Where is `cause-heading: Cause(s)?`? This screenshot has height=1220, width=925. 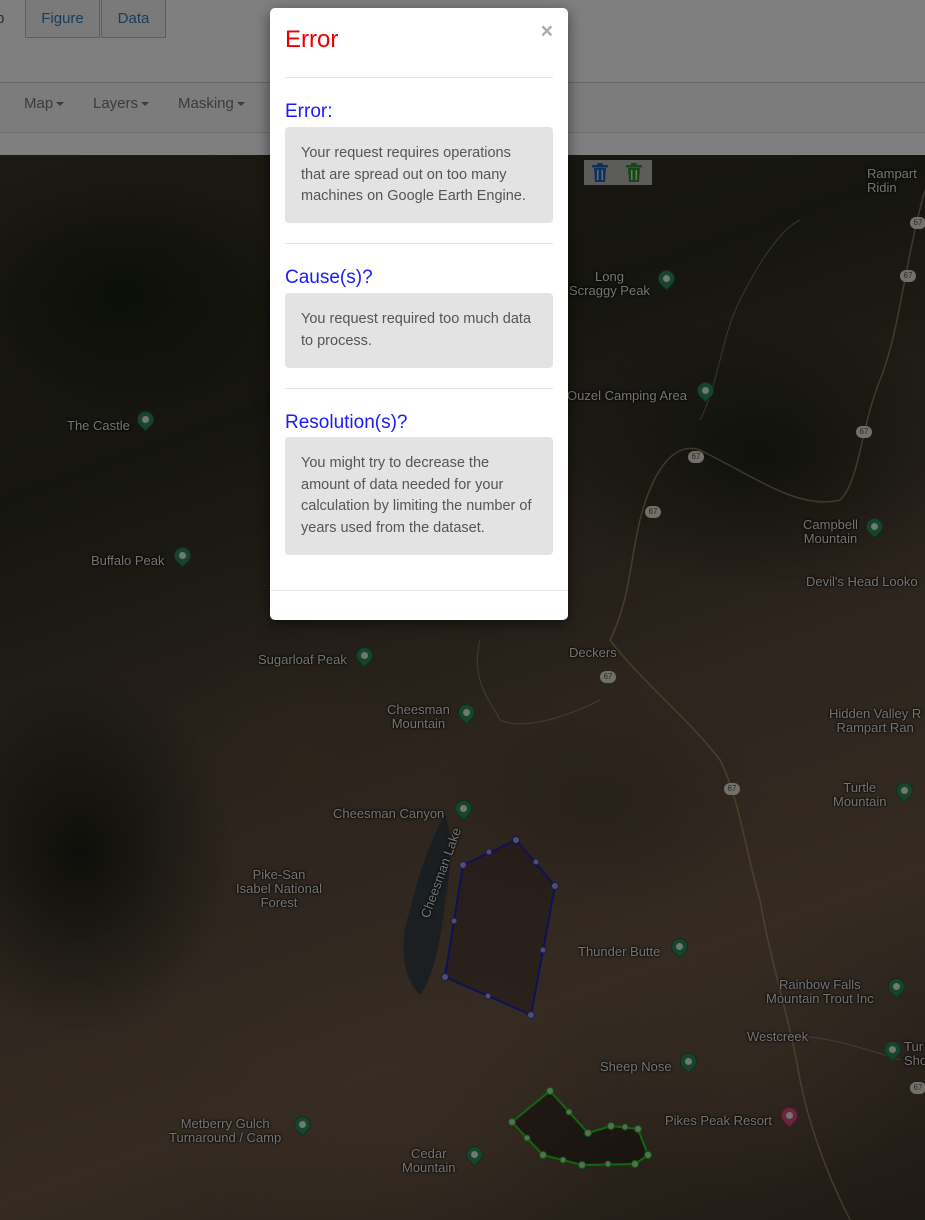
cause-heading: Cause(s)? is located at coordinates (329, 277).